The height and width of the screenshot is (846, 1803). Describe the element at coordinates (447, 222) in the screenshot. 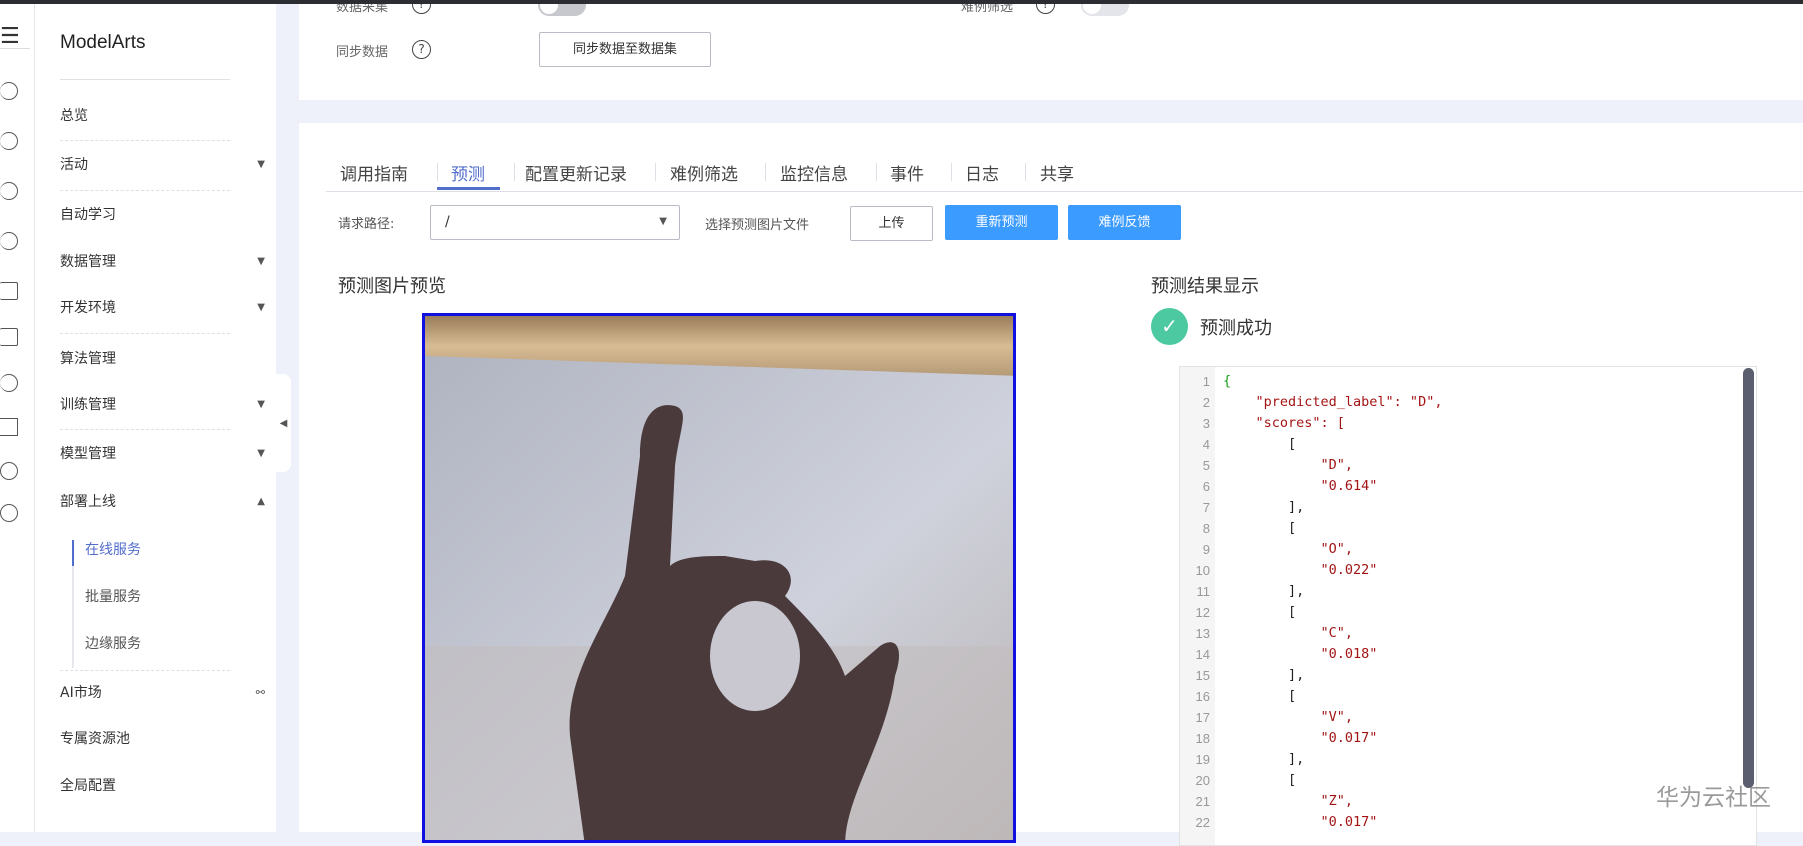

I see `request-path-value: /` at that location.